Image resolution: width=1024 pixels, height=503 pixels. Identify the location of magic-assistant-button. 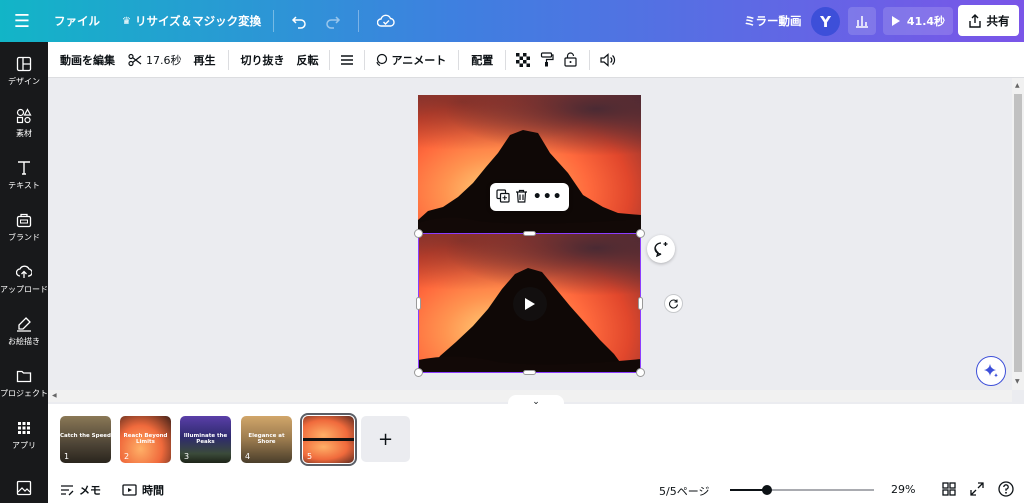
(991, 371).